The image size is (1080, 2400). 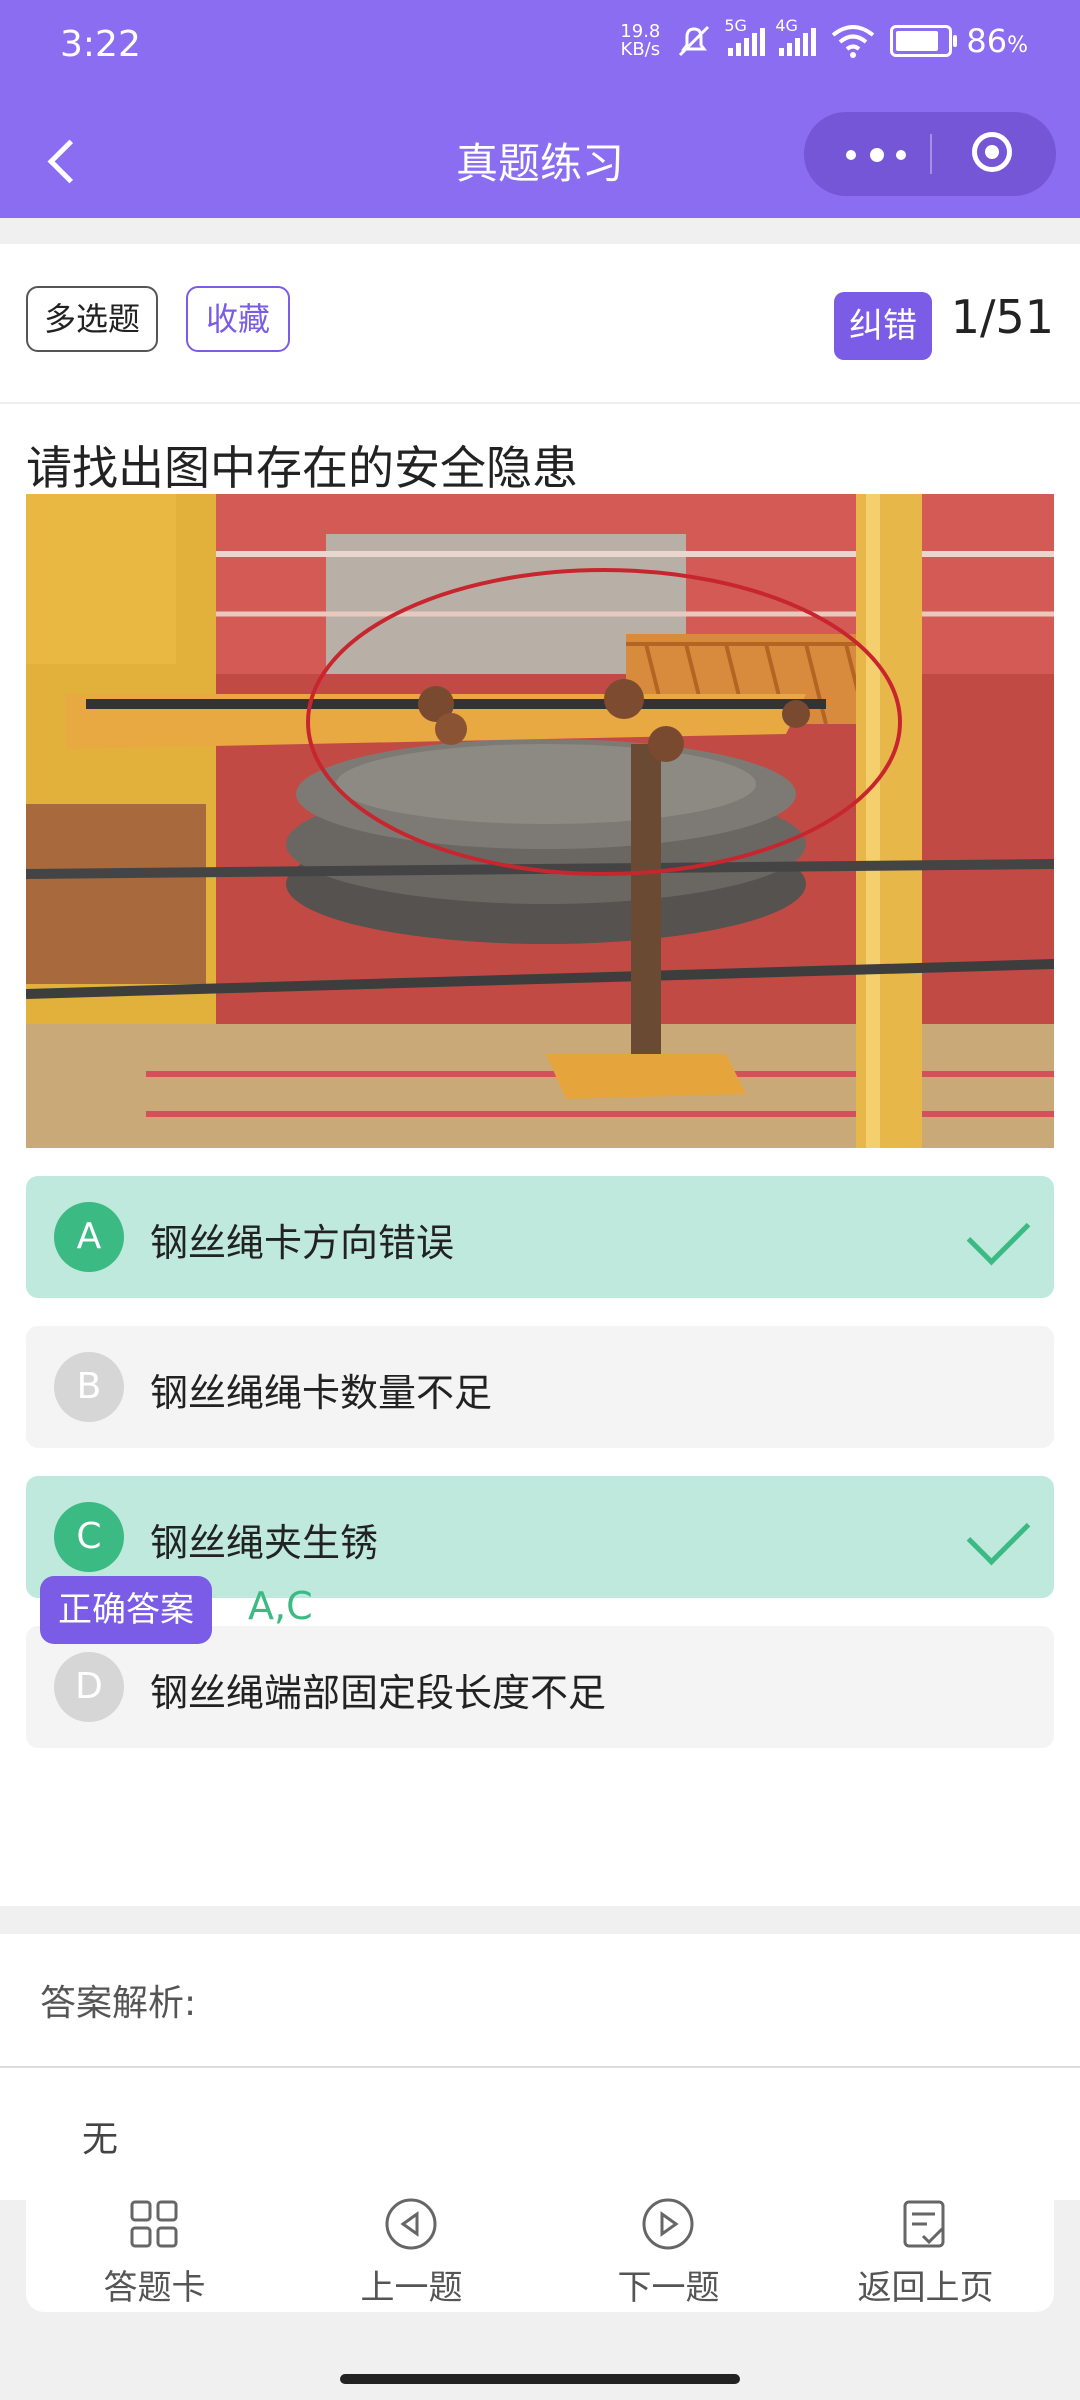 I want to click on signal-5g-icon: 5G, so click(x=745, y=36).